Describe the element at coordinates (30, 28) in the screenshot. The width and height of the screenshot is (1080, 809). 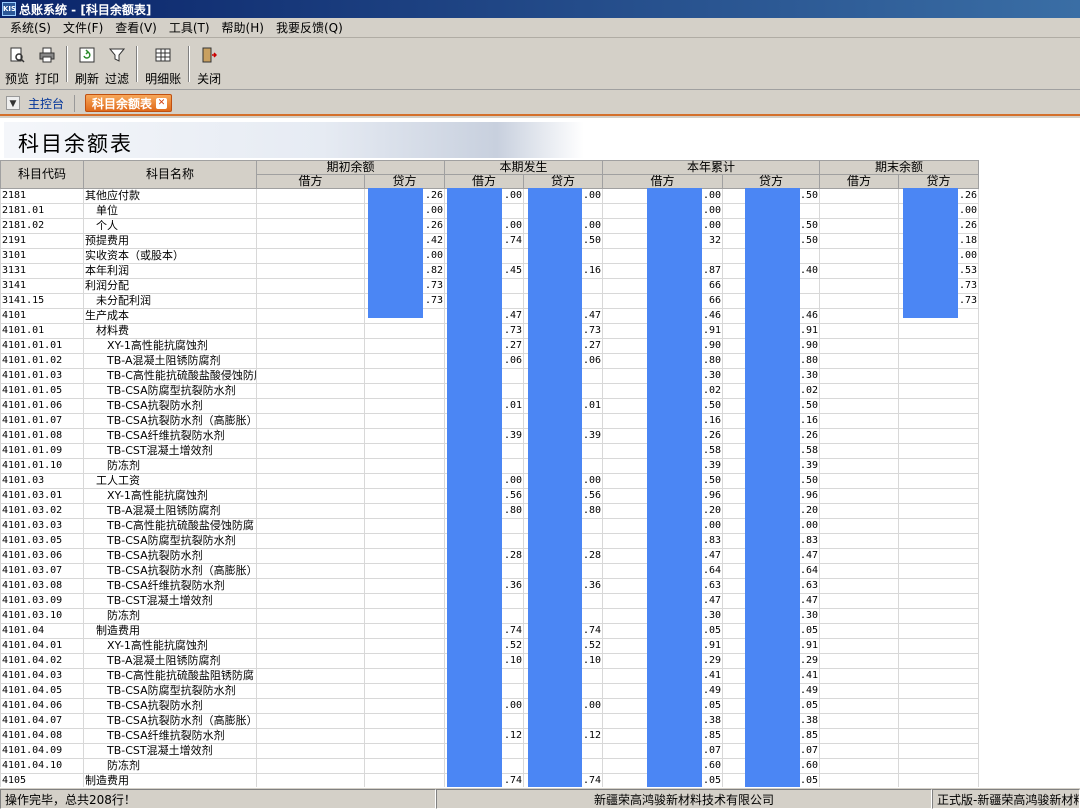
I see `menu-system: 系统(S)` at that location.